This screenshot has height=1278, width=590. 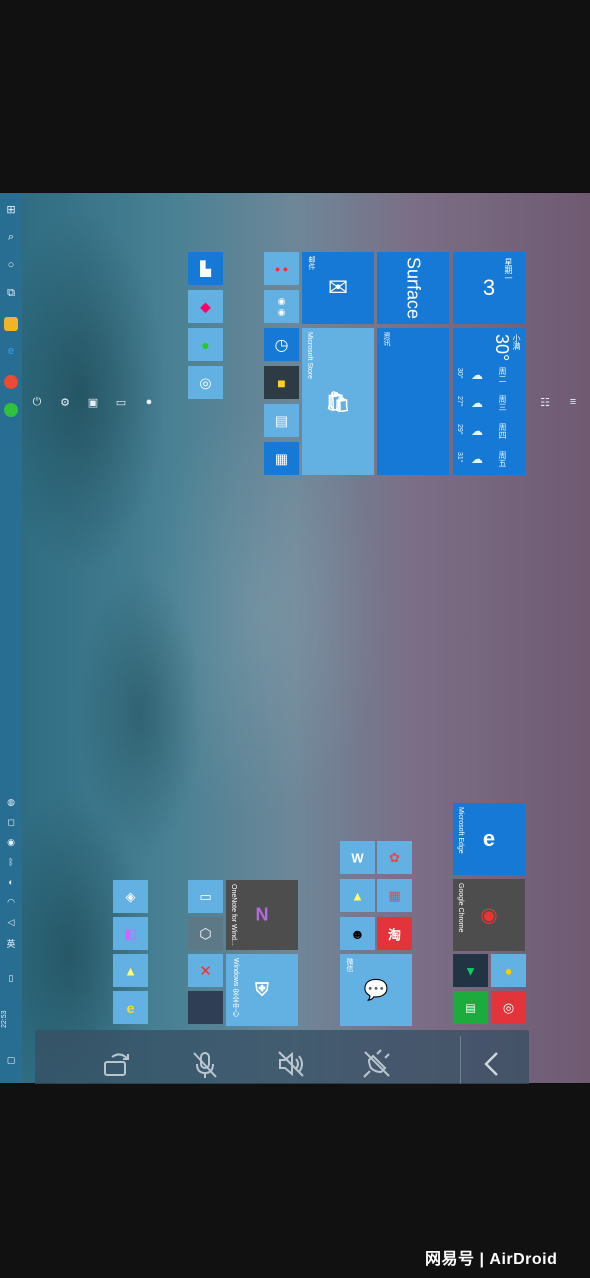 I want to click on tile-xmind: ✕, so click(x=205, y=970).